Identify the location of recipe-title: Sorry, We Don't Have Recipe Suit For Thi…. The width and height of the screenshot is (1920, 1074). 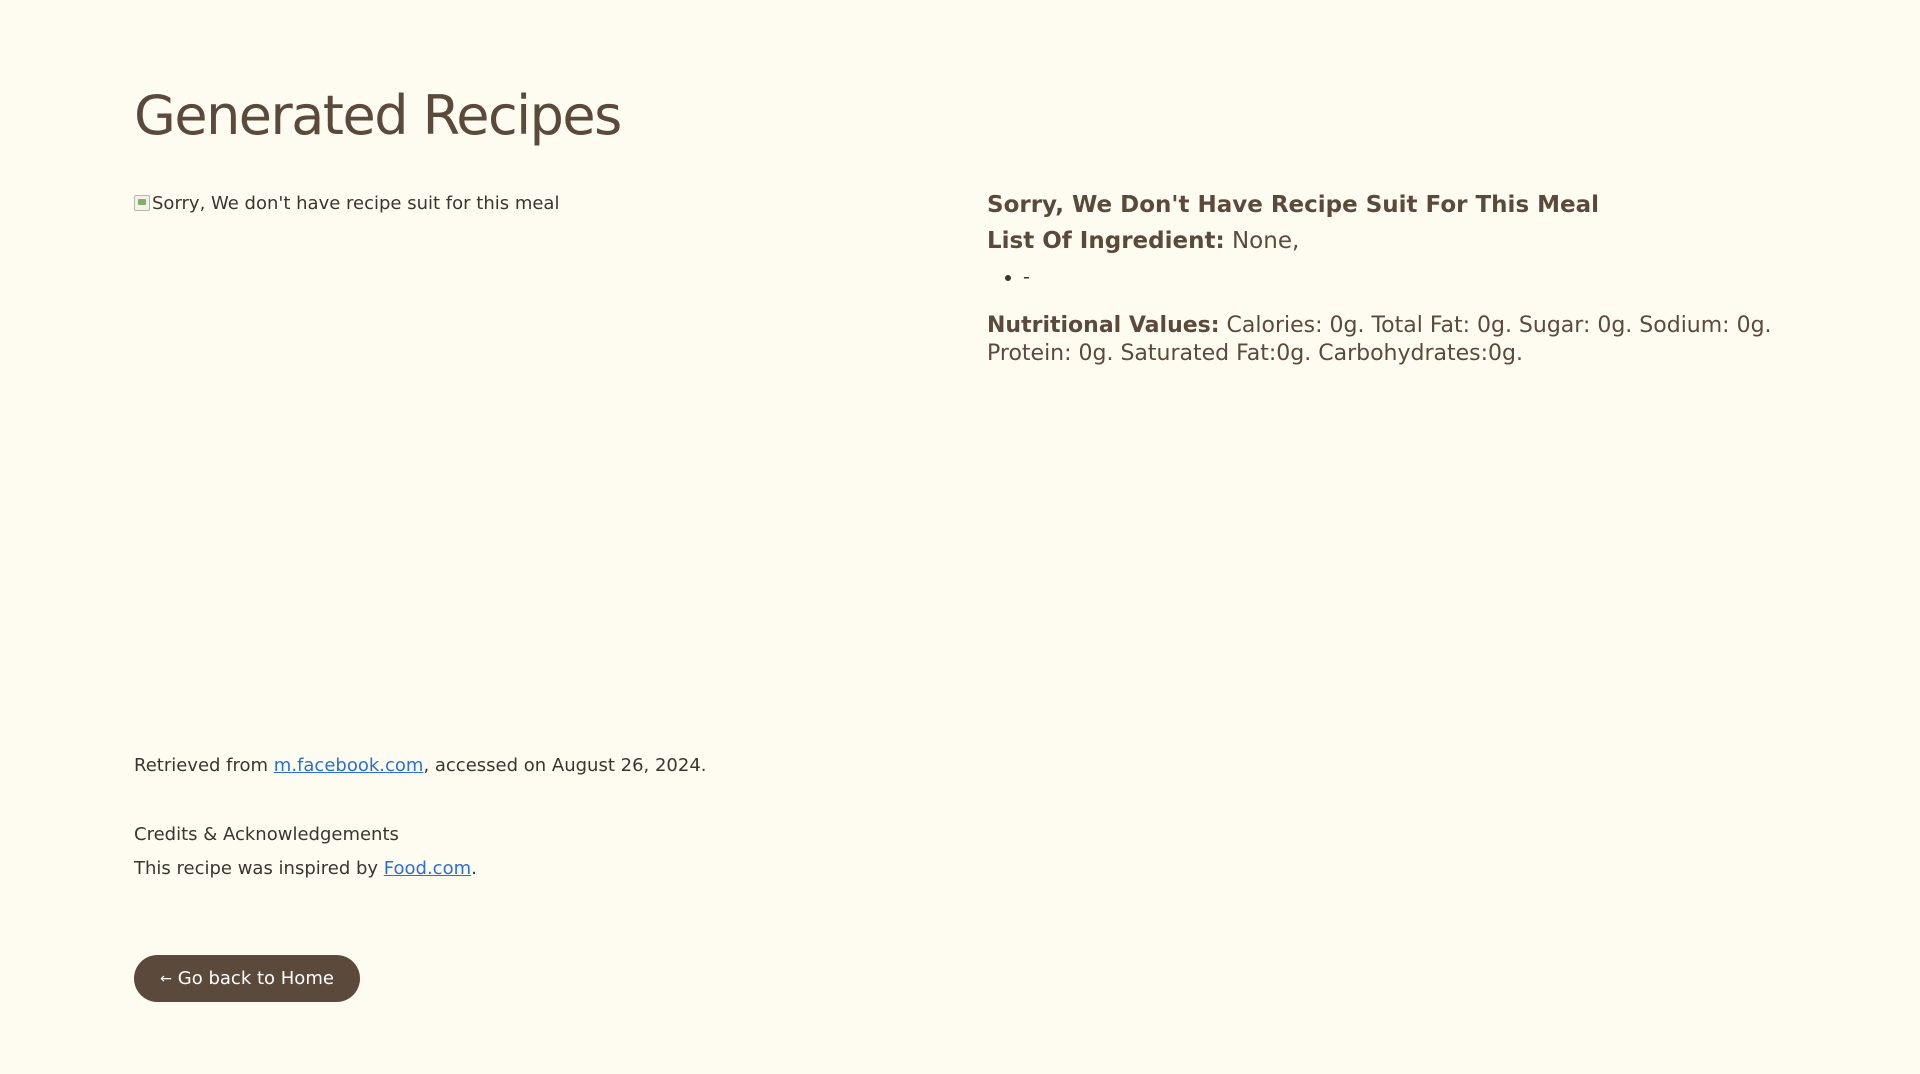
(1293, 205).